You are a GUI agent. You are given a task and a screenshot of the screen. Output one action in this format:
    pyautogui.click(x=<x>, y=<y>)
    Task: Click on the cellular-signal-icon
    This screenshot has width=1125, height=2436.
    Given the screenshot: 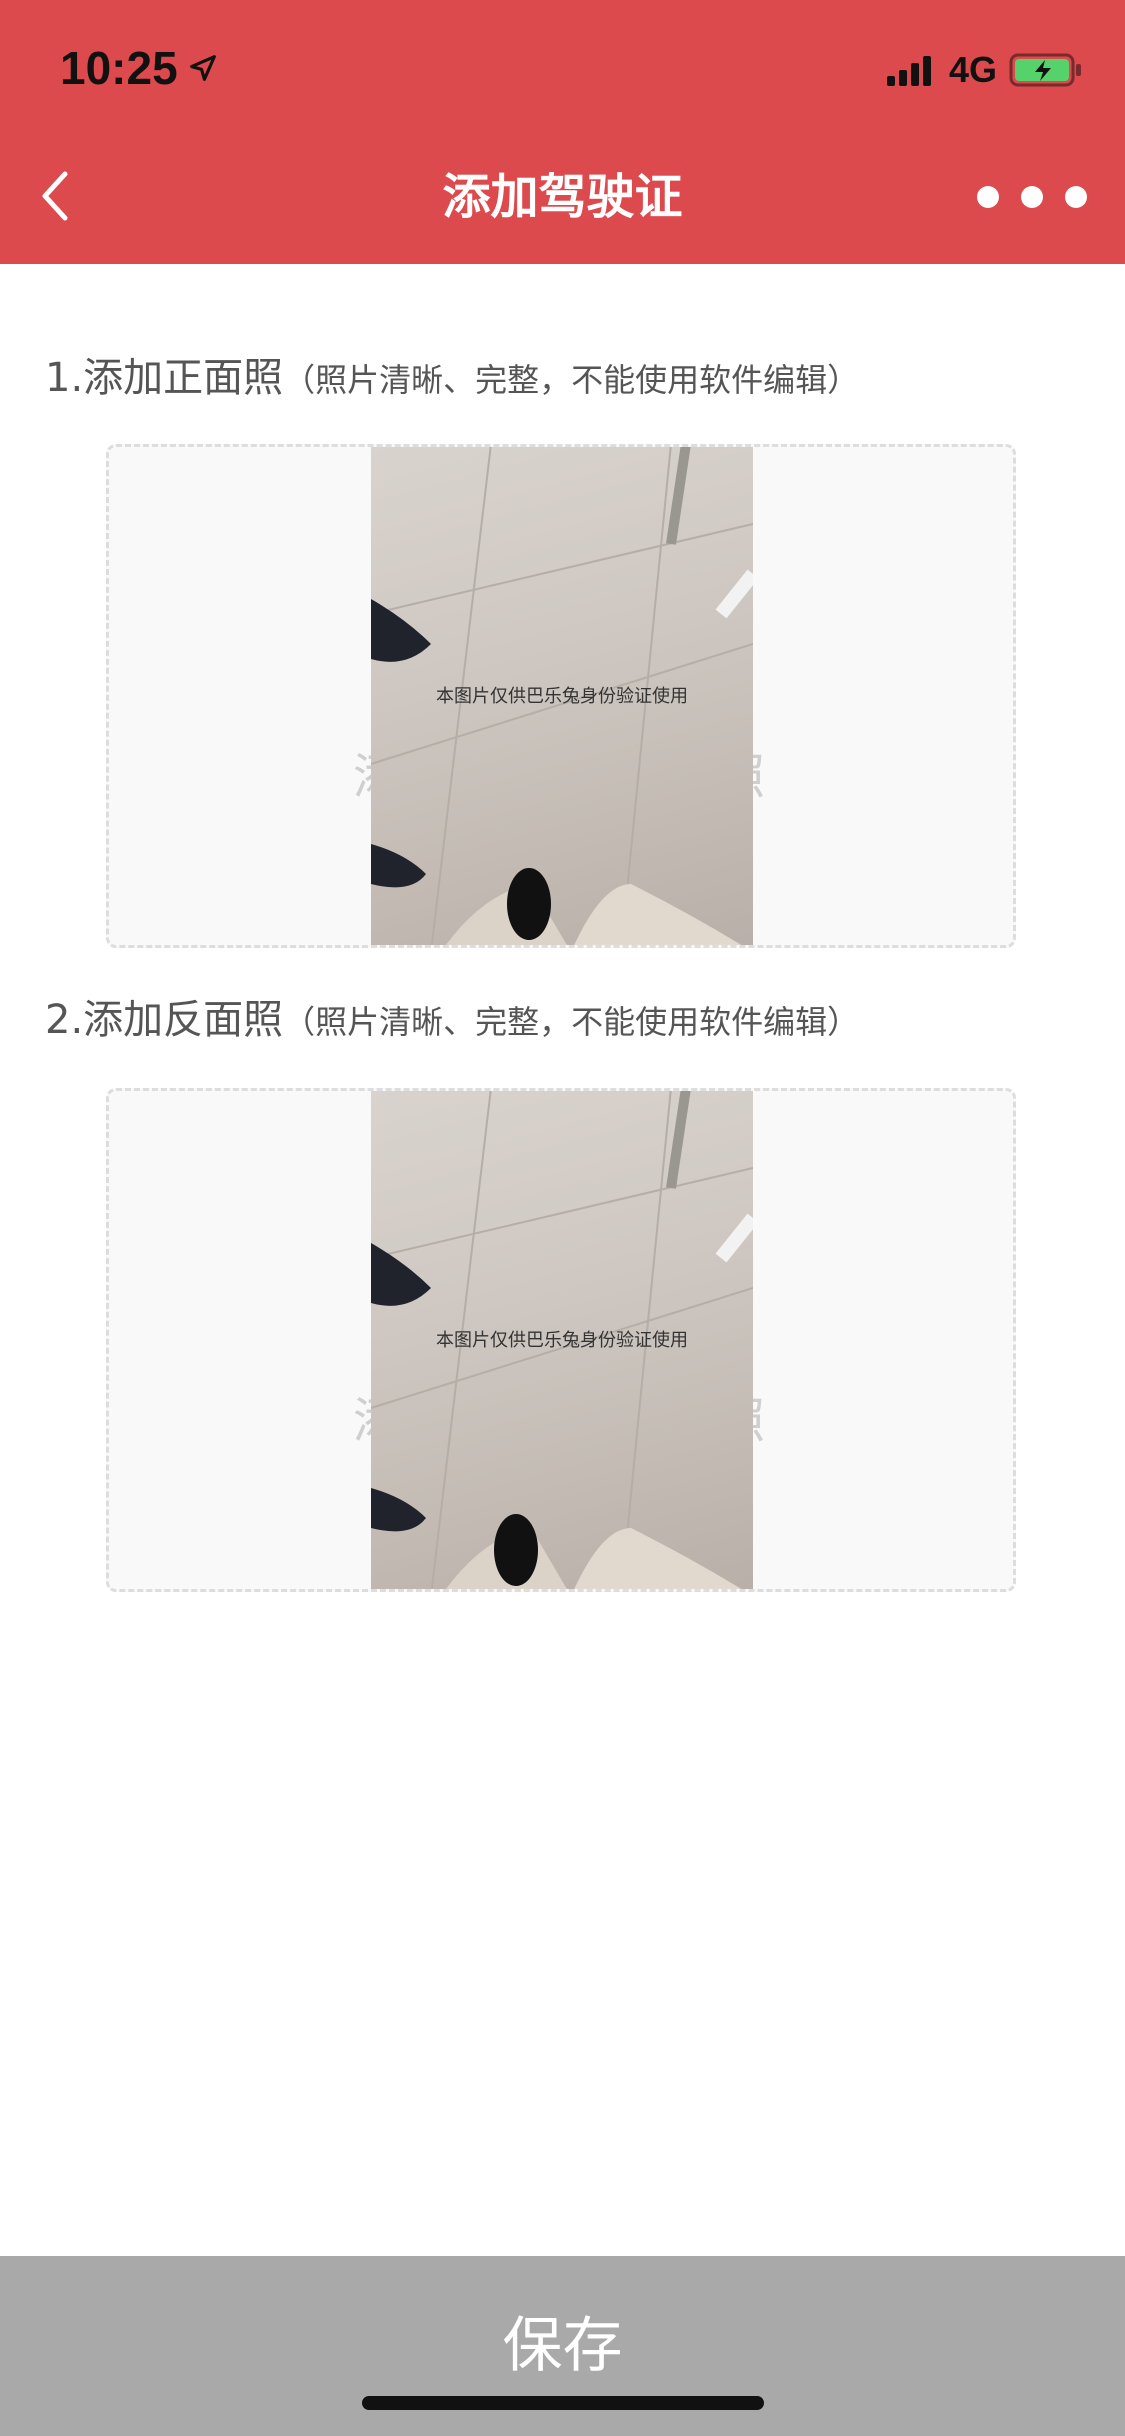 What is the action you would take?
    pyautogui.click(x=910, y=70)
    